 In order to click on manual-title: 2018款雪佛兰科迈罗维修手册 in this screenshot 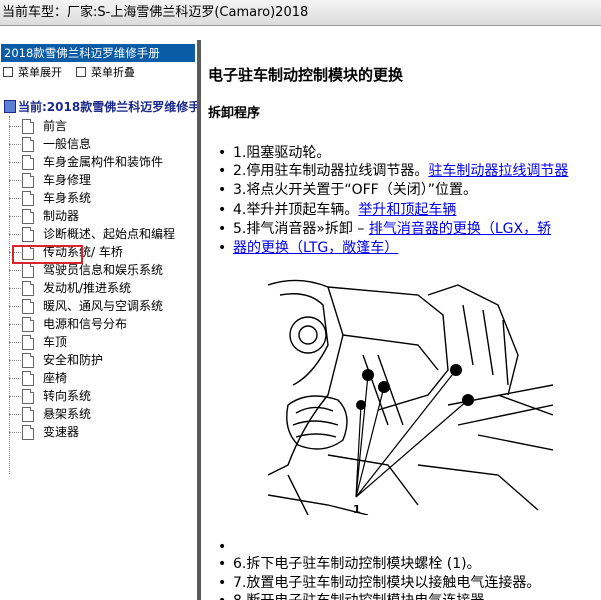, I will do `click(98, 53)`.